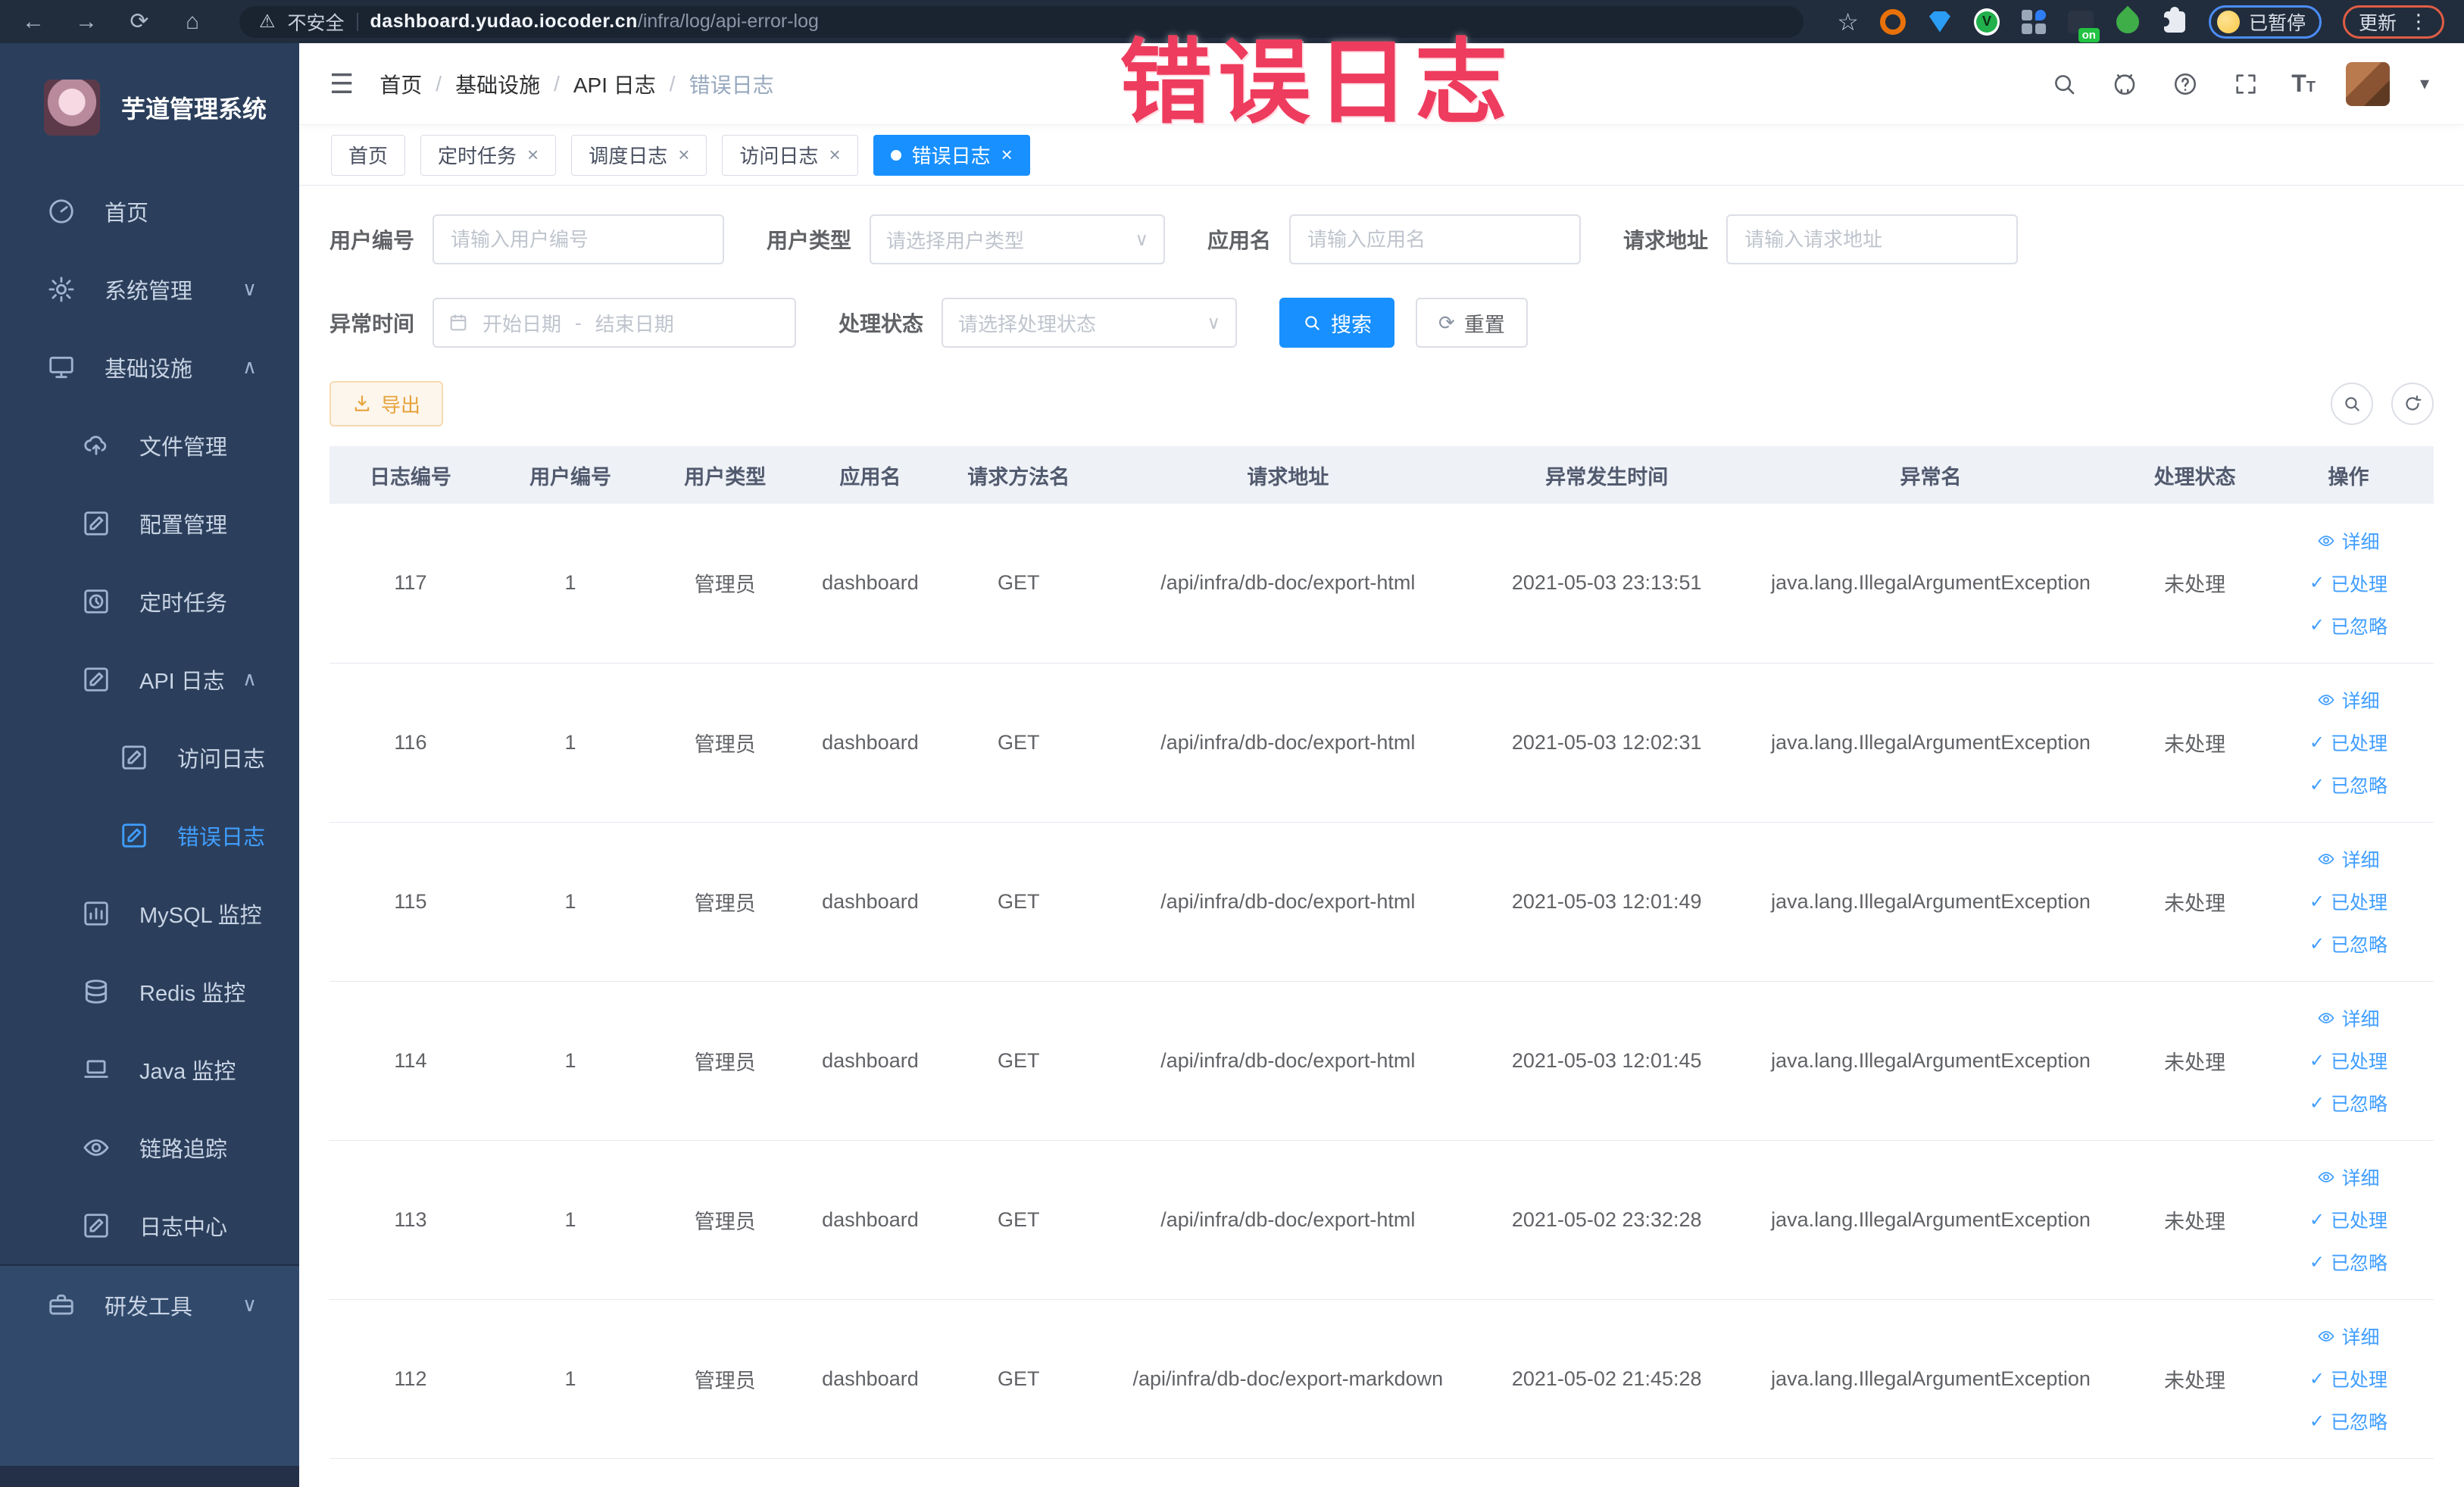 The width and height of the screenshot is (2464, 1487). Describe the element at coordinates (2083, 25) in the screenshot. I see `extension-on-badge-icon: on` at that location.